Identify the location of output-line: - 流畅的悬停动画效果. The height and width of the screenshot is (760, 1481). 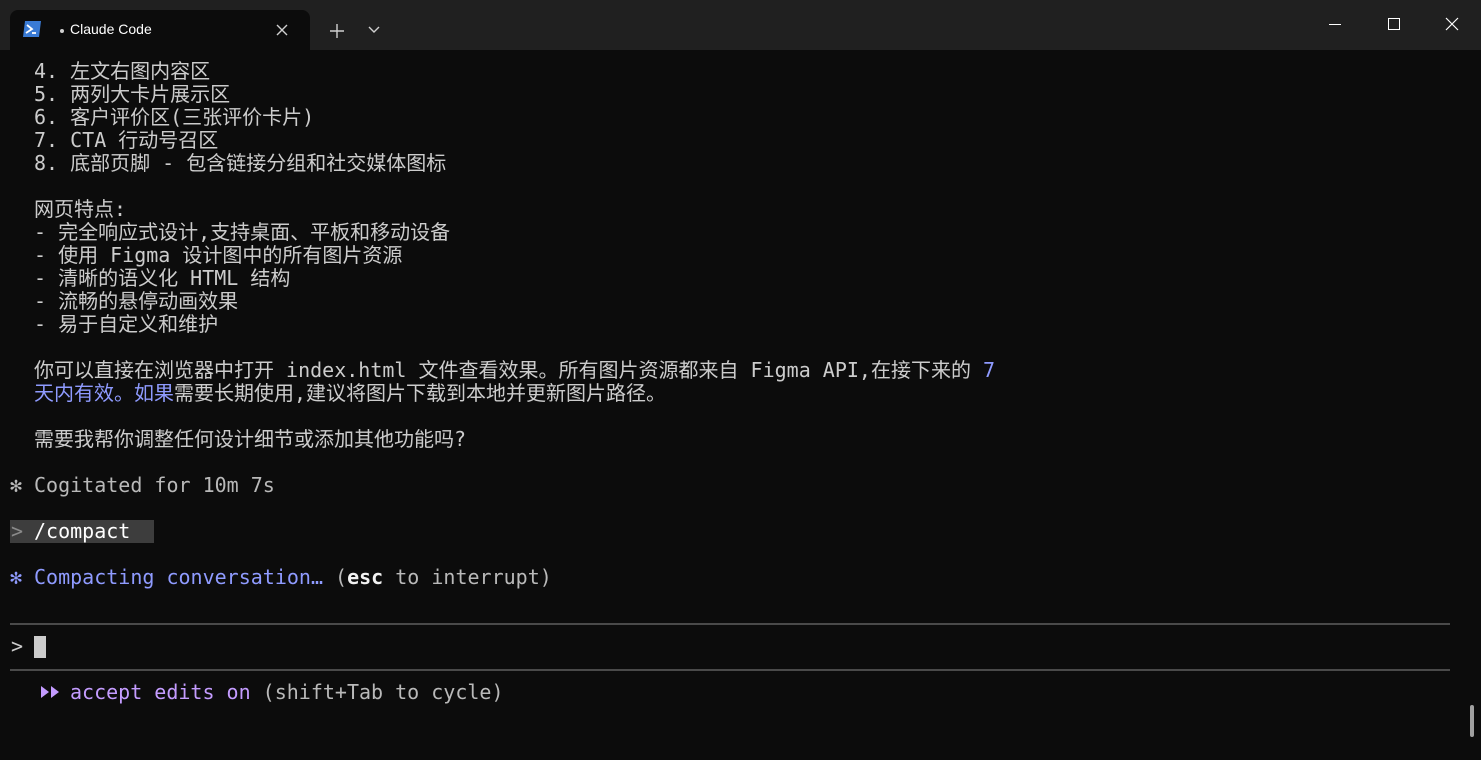
(136, 301).